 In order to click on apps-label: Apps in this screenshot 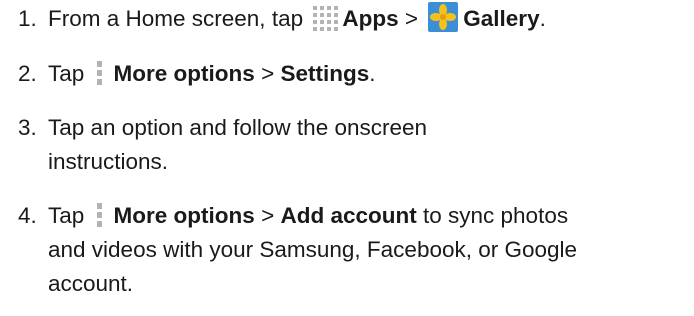, I will do `click(370, 18)`.